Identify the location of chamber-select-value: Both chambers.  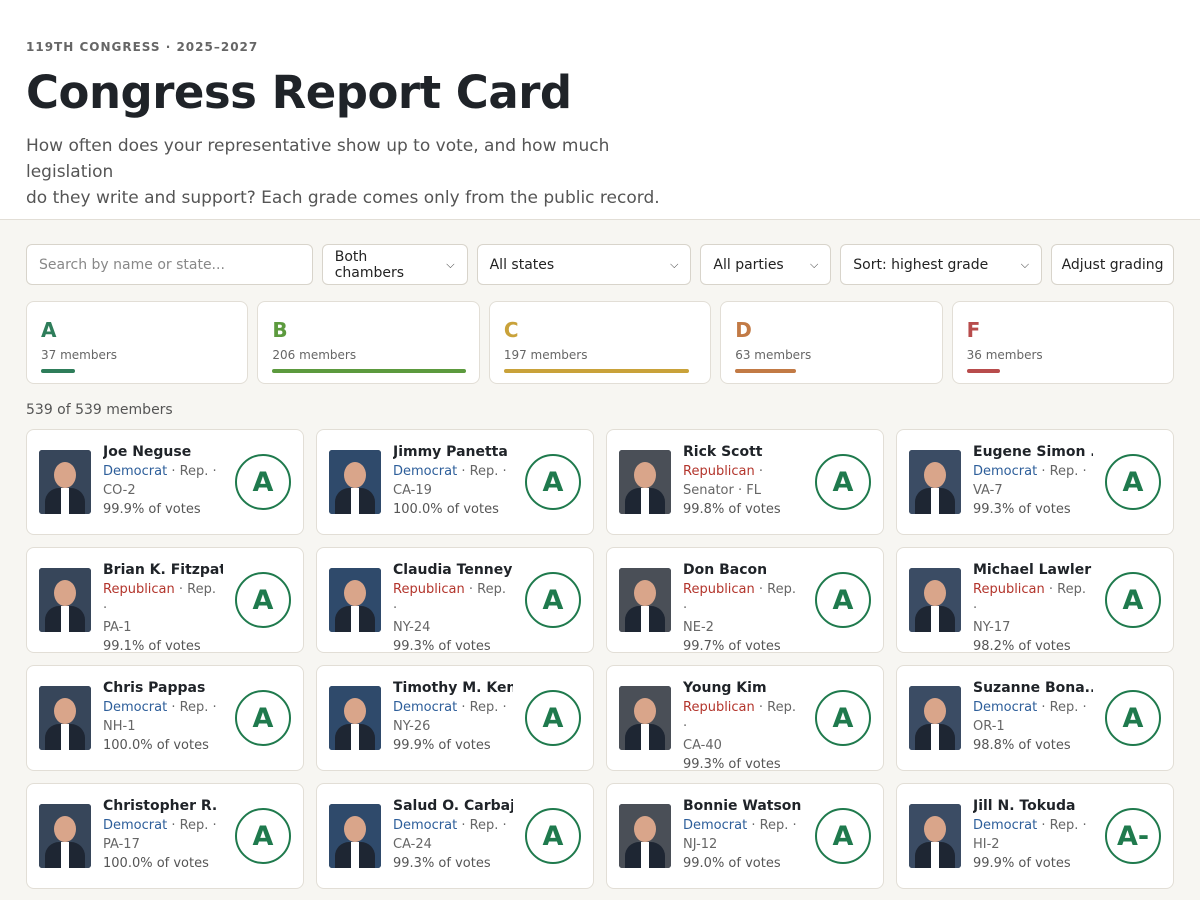
(369, 264).